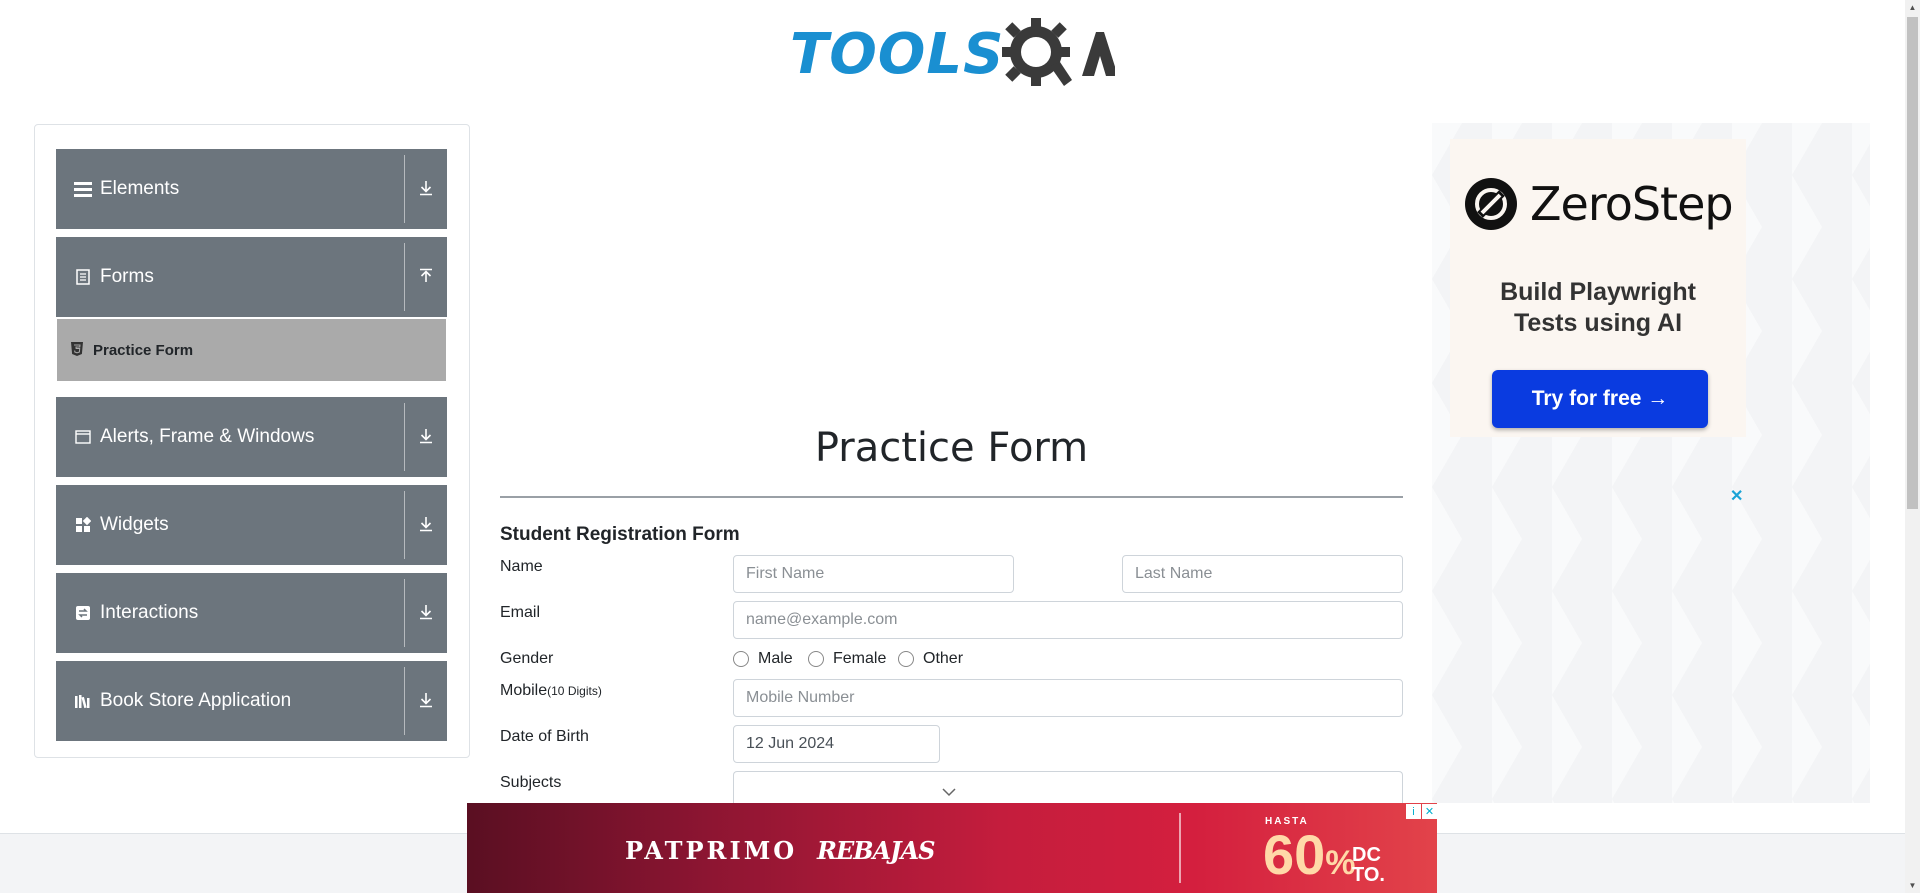 The height and width of the screenshot is (893, 1920). I want to click on banner-dcto: DC TO., so click(1368, 865).